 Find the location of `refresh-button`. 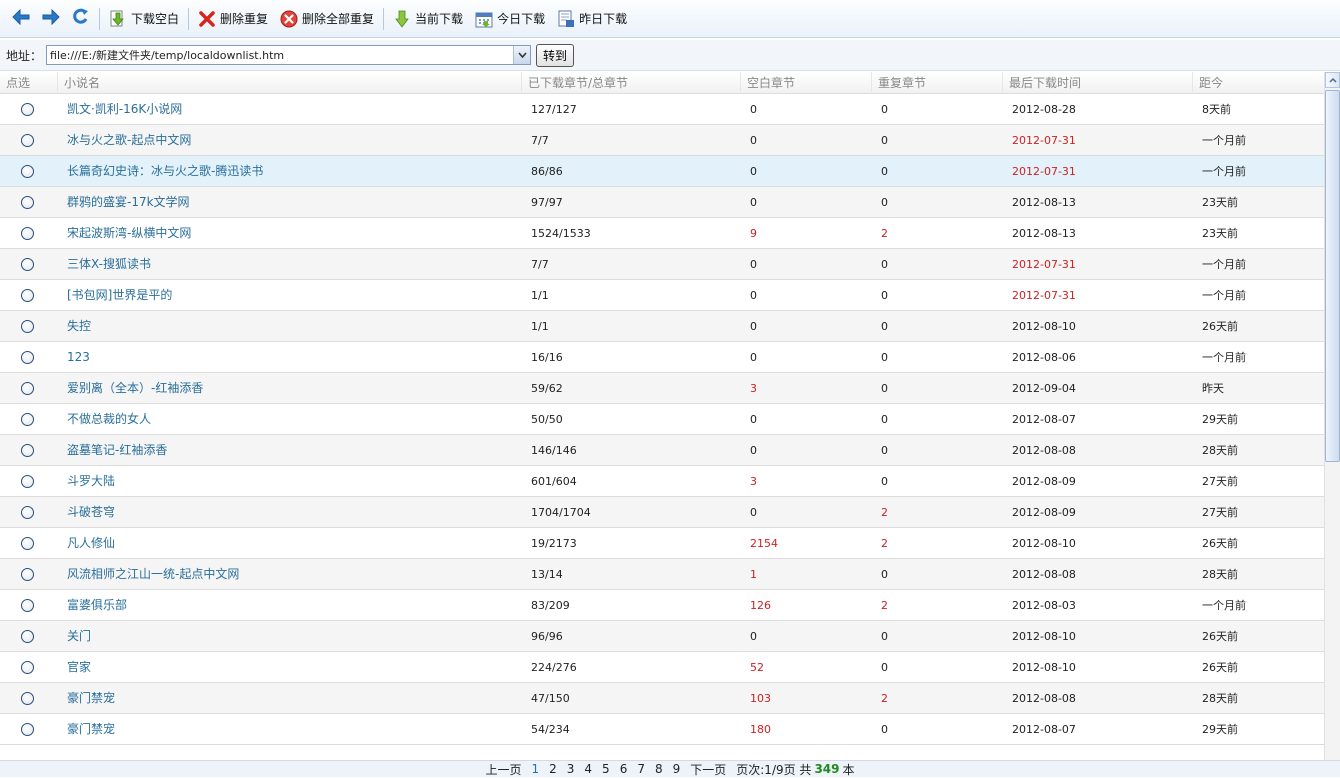

refresh-button is located at coordinates (81, 19).